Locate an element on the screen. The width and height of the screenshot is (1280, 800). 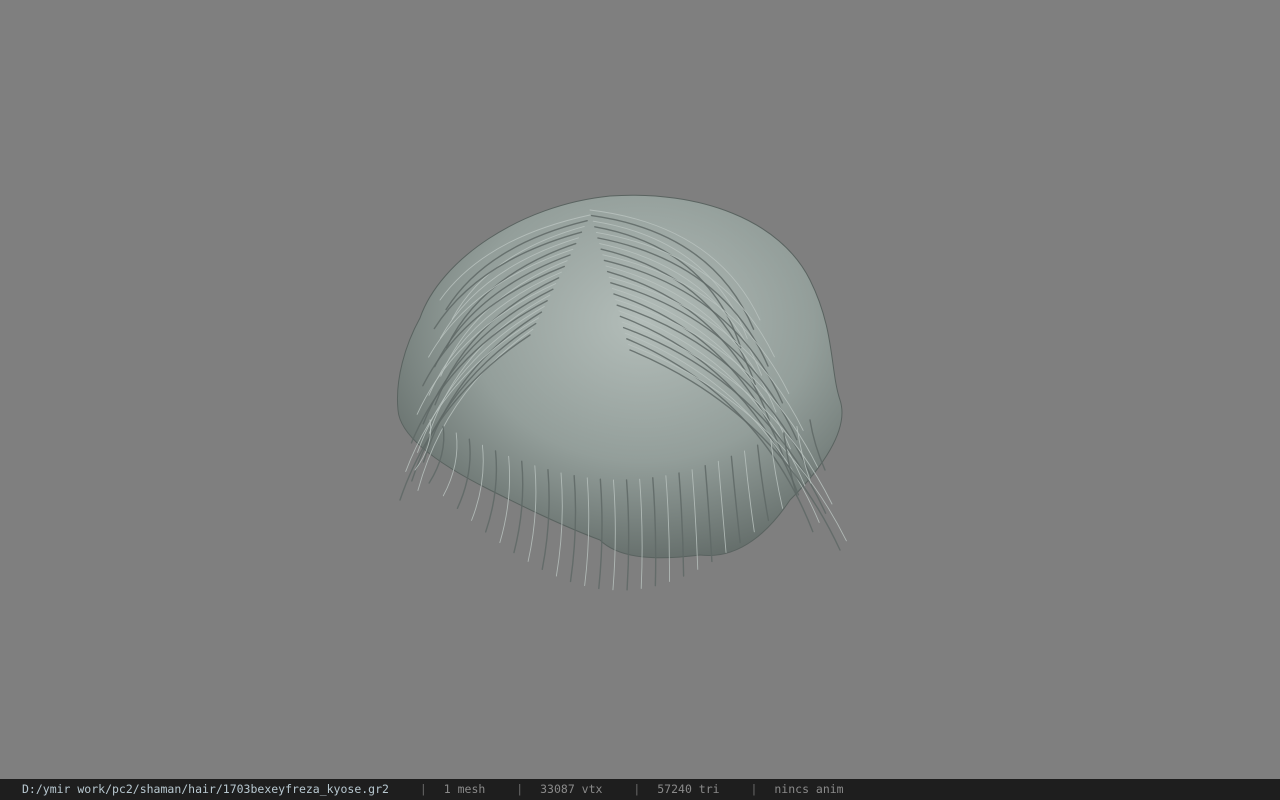
mesh-count: 1 mesh is located at coordinates (464, 789).